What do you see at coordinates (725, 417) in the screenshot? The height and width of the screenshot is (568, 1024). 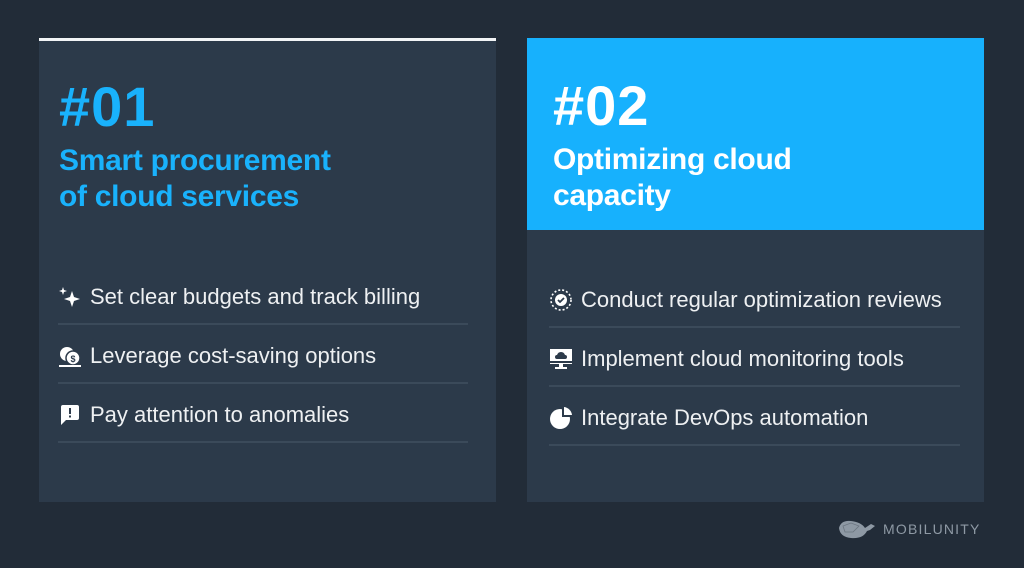 I see `list-item-label: Integrate DevOps automation` at bounding box center [725, 417].